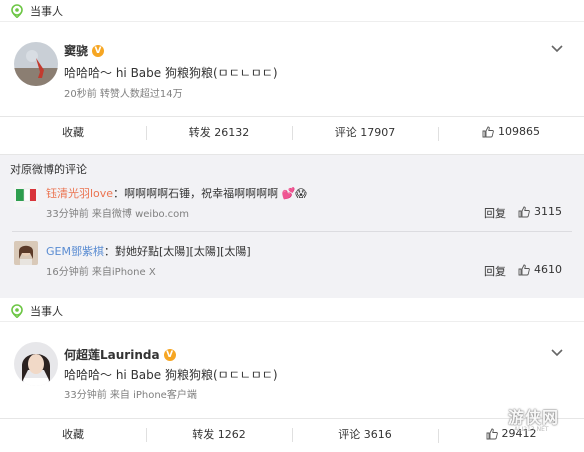 This screenshot has width=584, height=452. I want to click on comment-label: 评论 17907, so click(365, 132).